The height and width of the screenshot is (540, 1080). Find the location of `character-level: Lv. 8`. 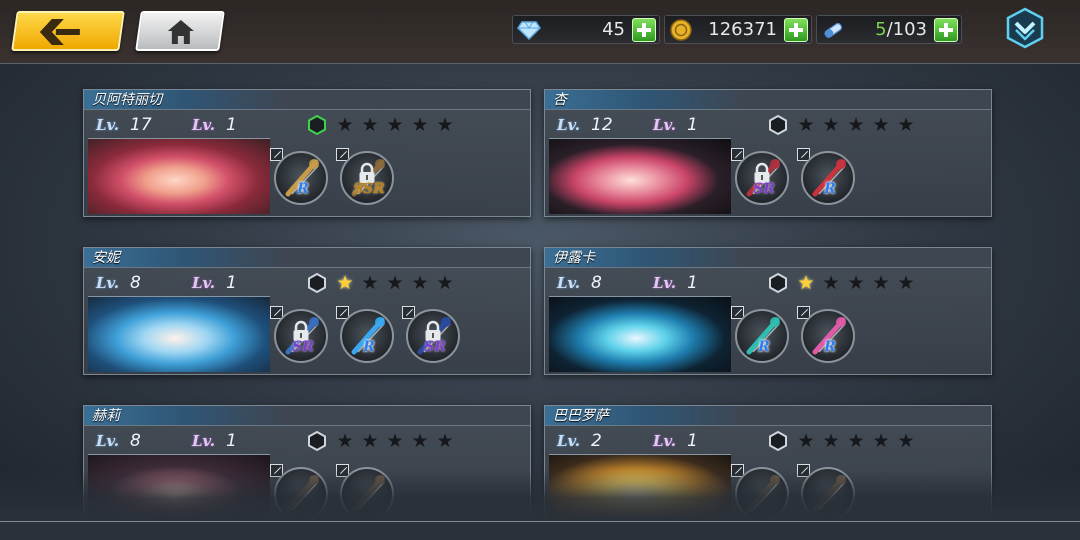

character-level: Lv. 8 is located at coordinates (136, 441).